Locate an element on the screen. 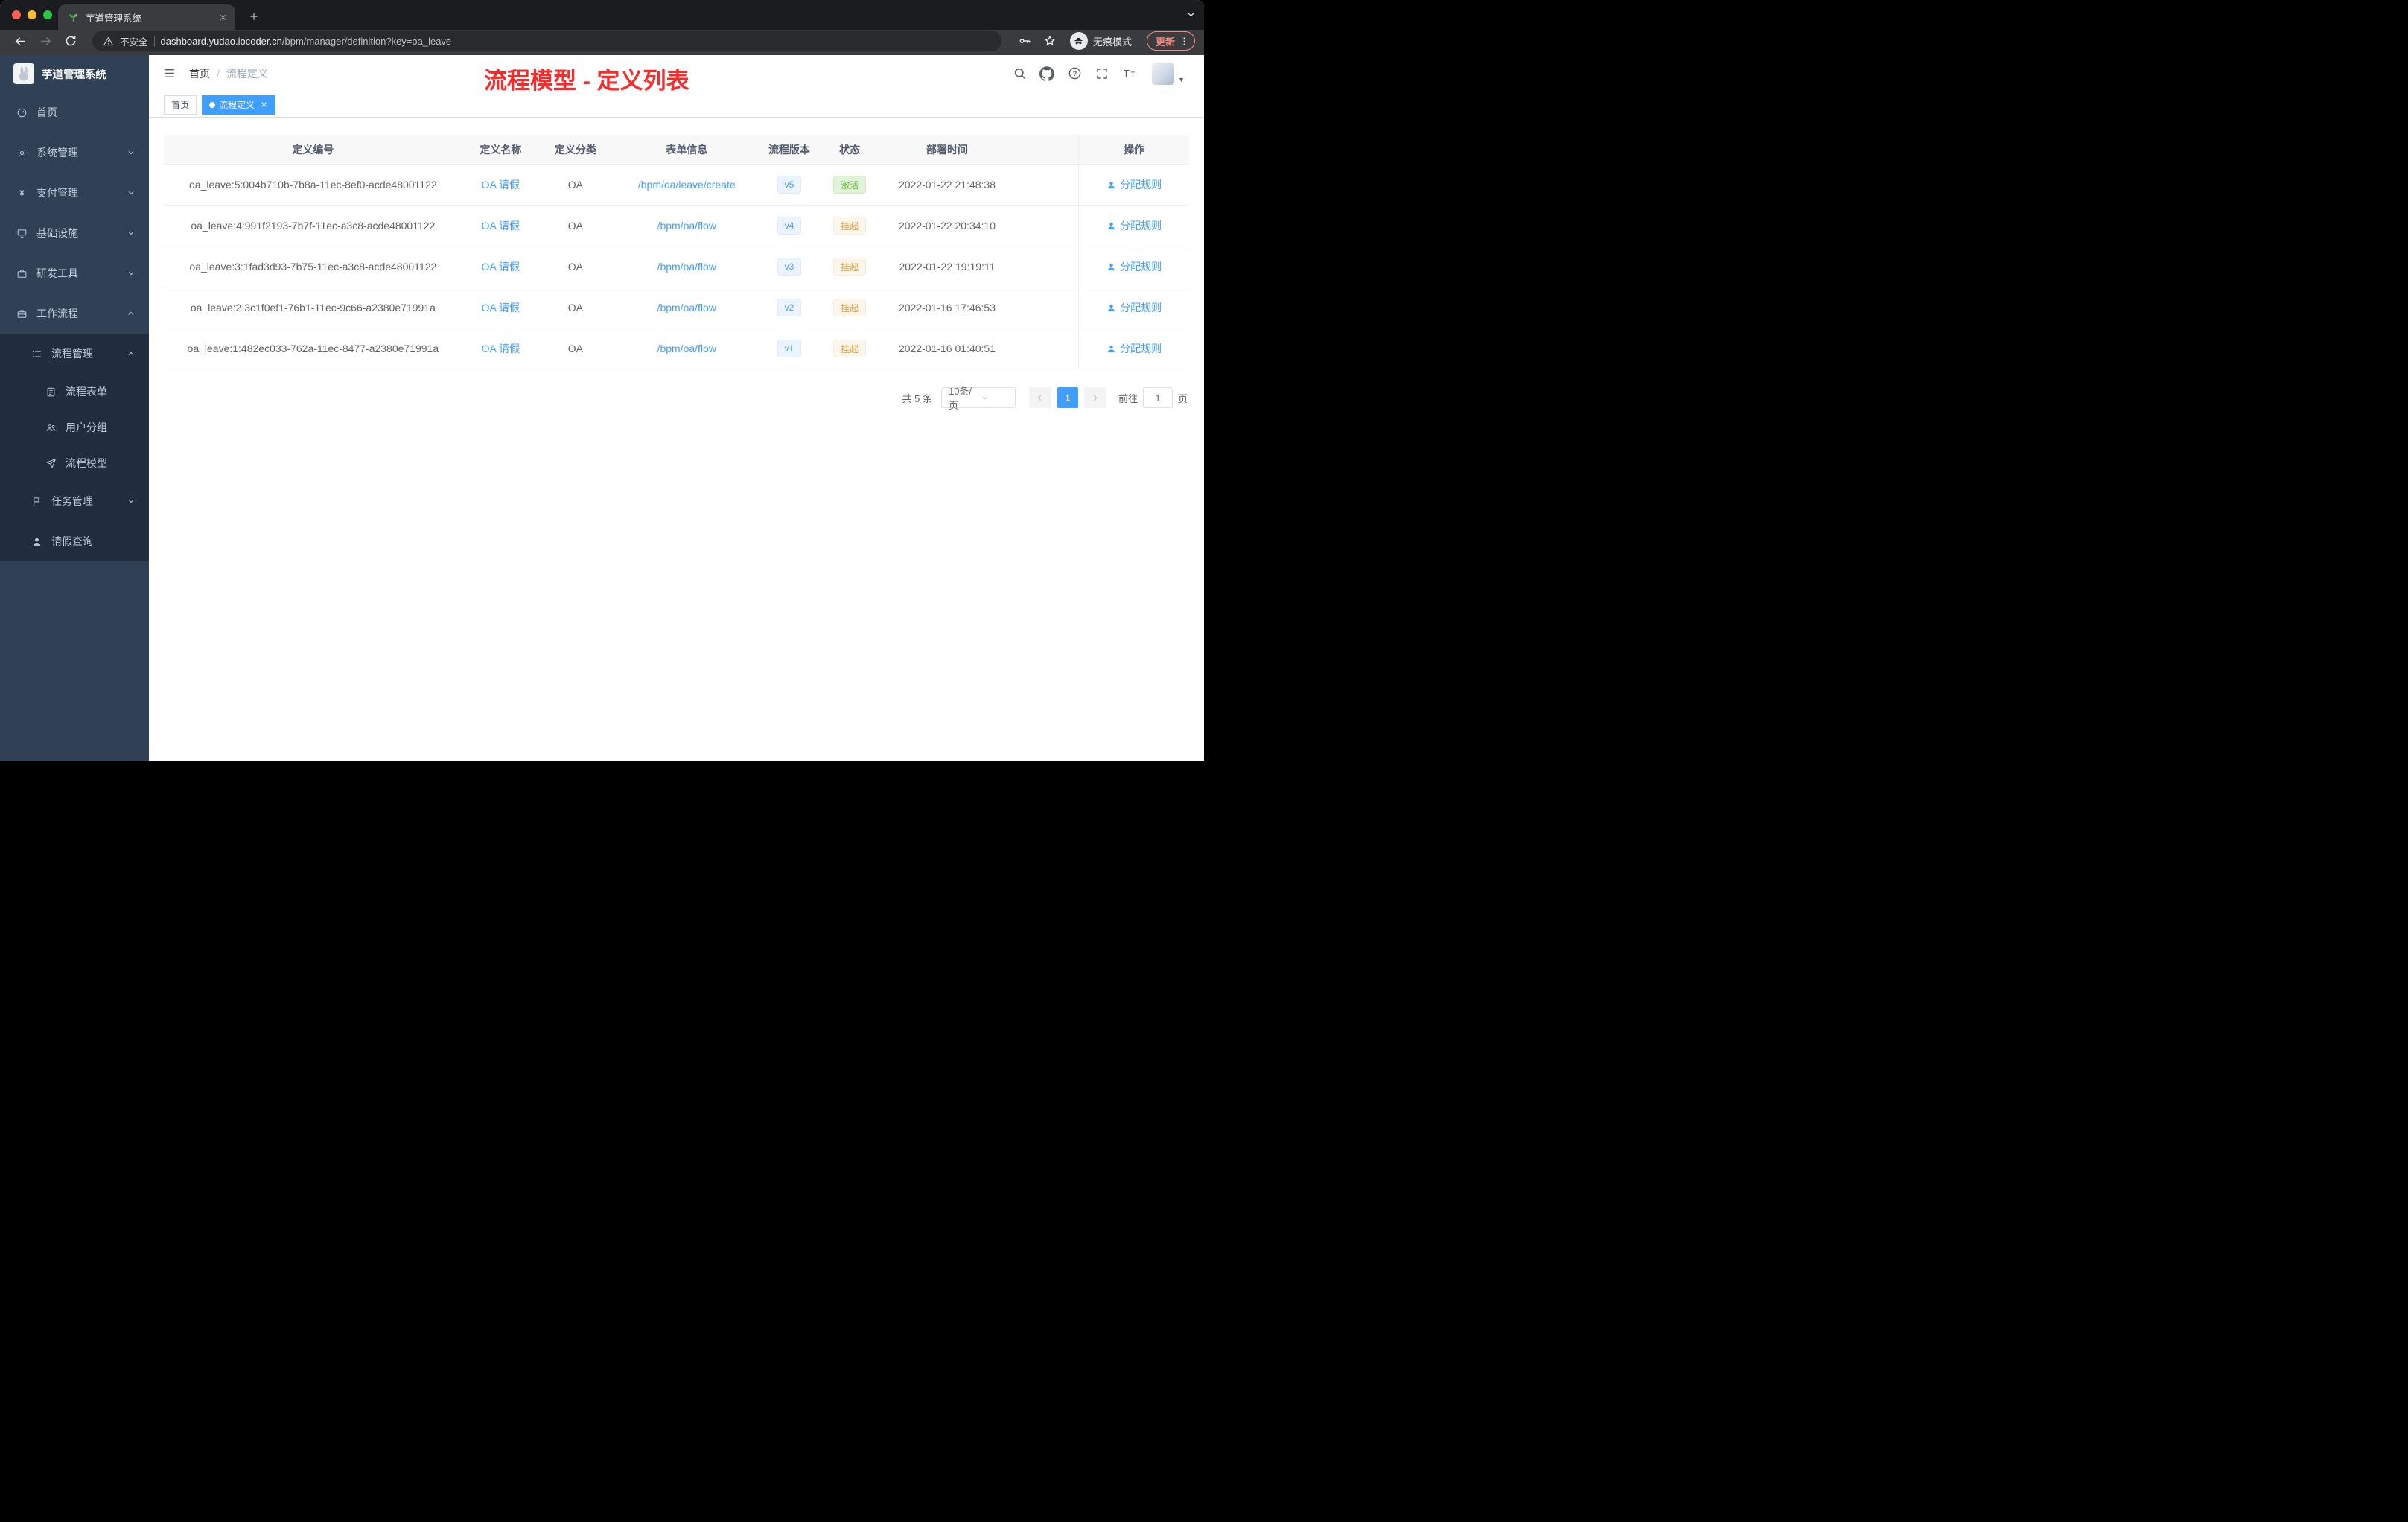 The width and height of the screenshot is (2408, 1522). browser-update-button: 更新 is located at coordinates (1170, 41).